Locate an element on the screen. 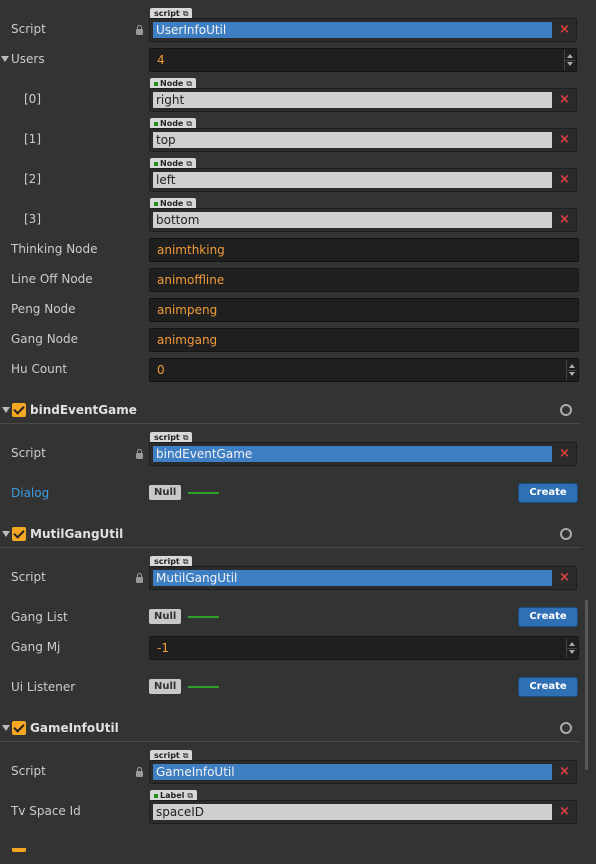  gang-list-label: Gang List is located at coordinates (39, 617).